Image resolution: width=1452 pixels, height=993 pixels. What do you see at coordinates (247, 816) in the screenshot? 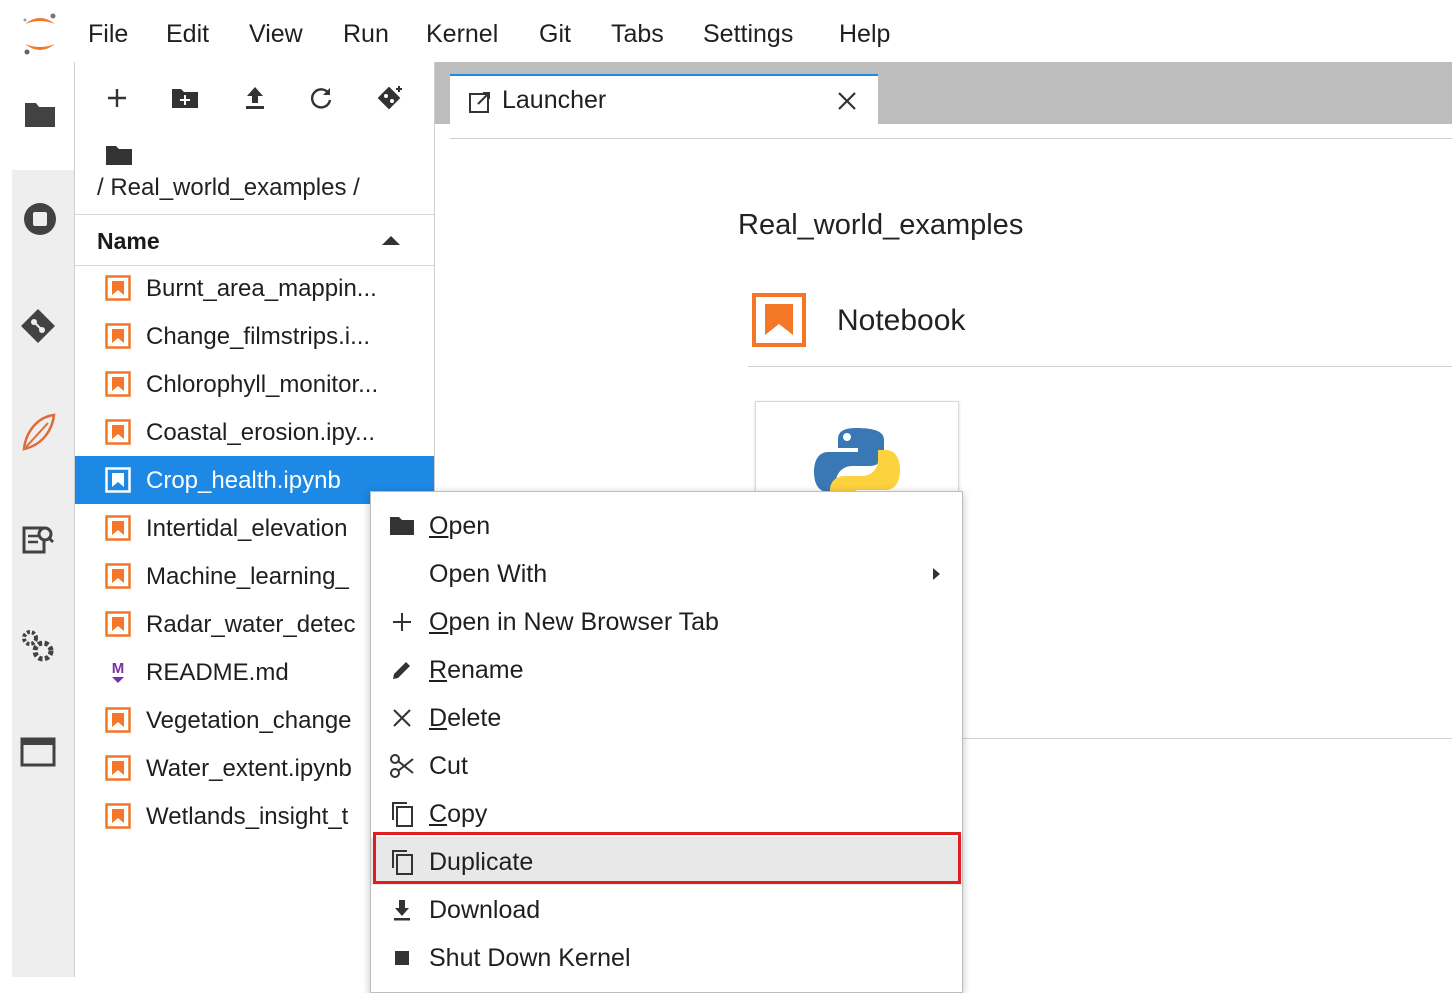
I see `file-name: Wetlands_insight_t` at bounding box center [247, 816].